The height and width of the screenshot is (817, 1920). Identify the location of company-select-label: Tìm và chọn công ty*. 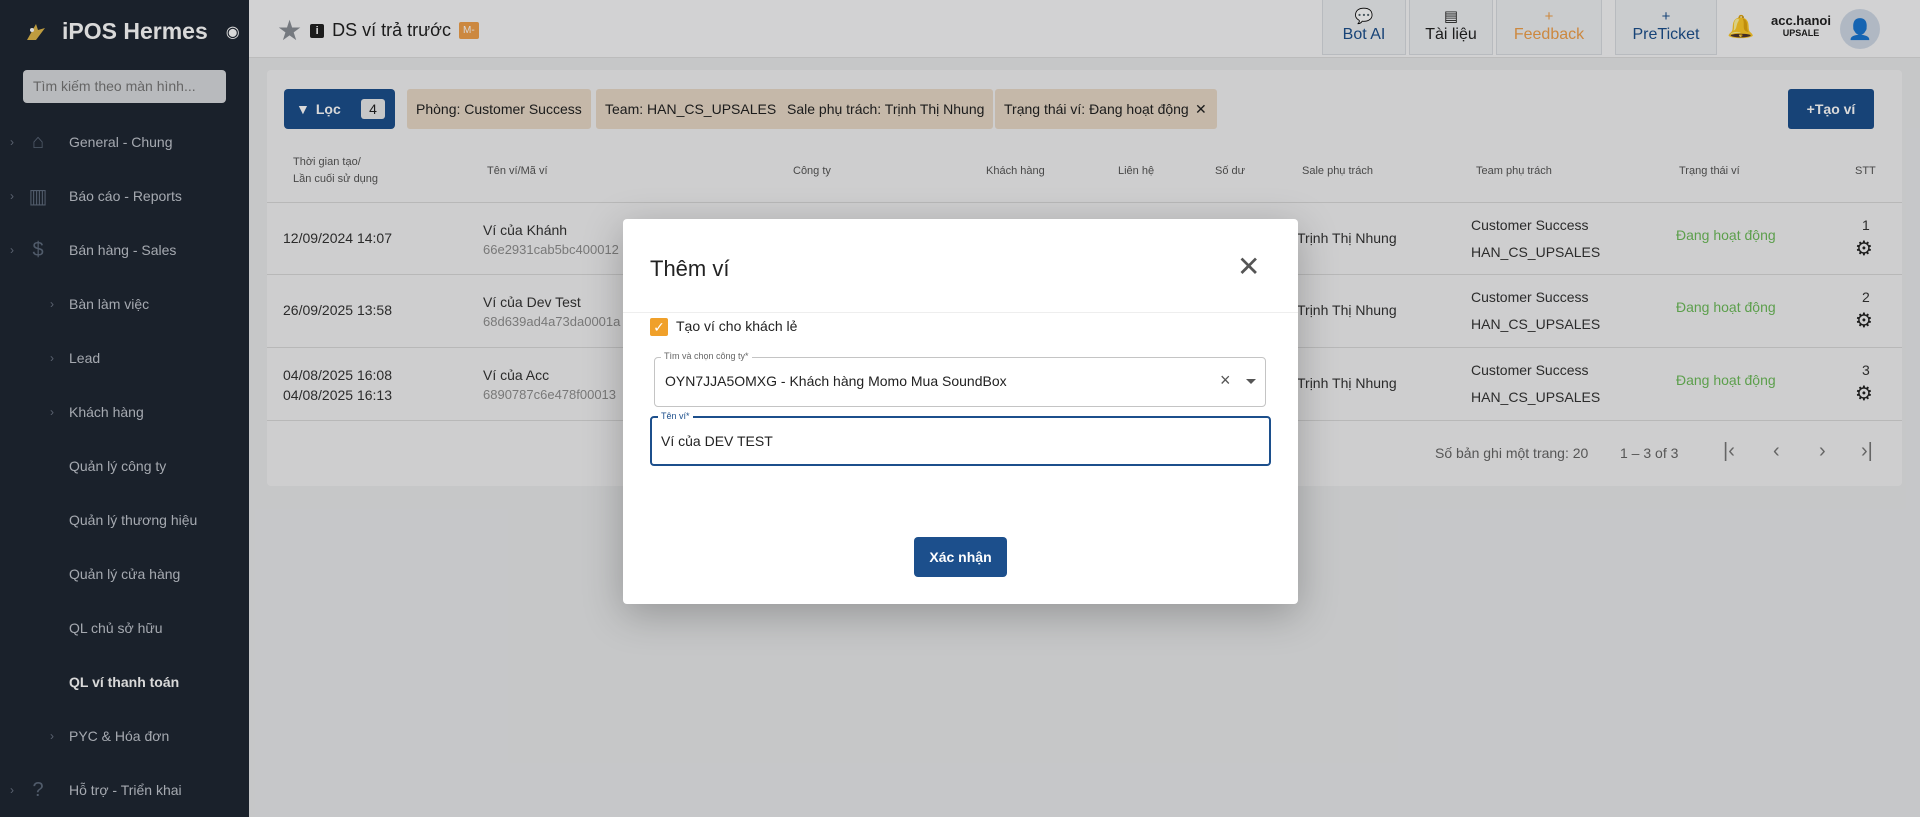
(706, 356).